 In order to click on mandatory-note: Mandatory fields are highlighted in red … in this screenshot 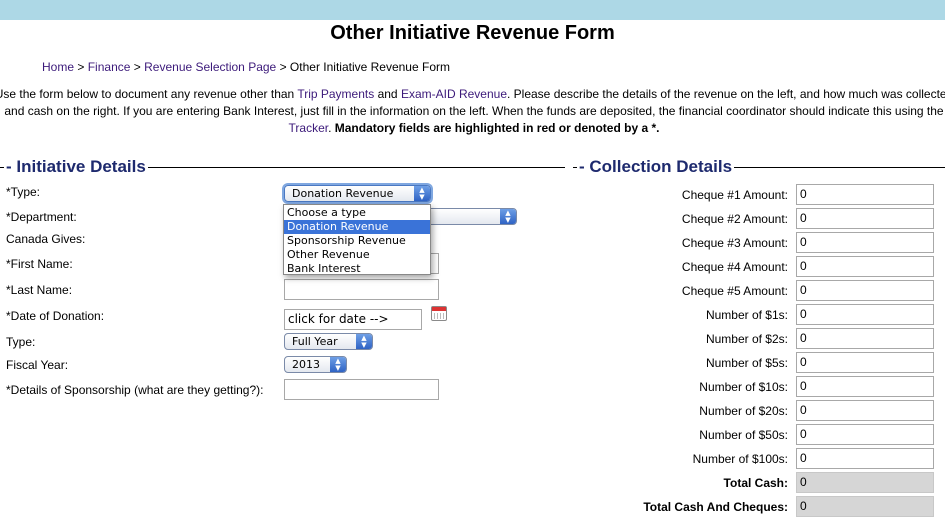, I will do `click(497, 128)`.